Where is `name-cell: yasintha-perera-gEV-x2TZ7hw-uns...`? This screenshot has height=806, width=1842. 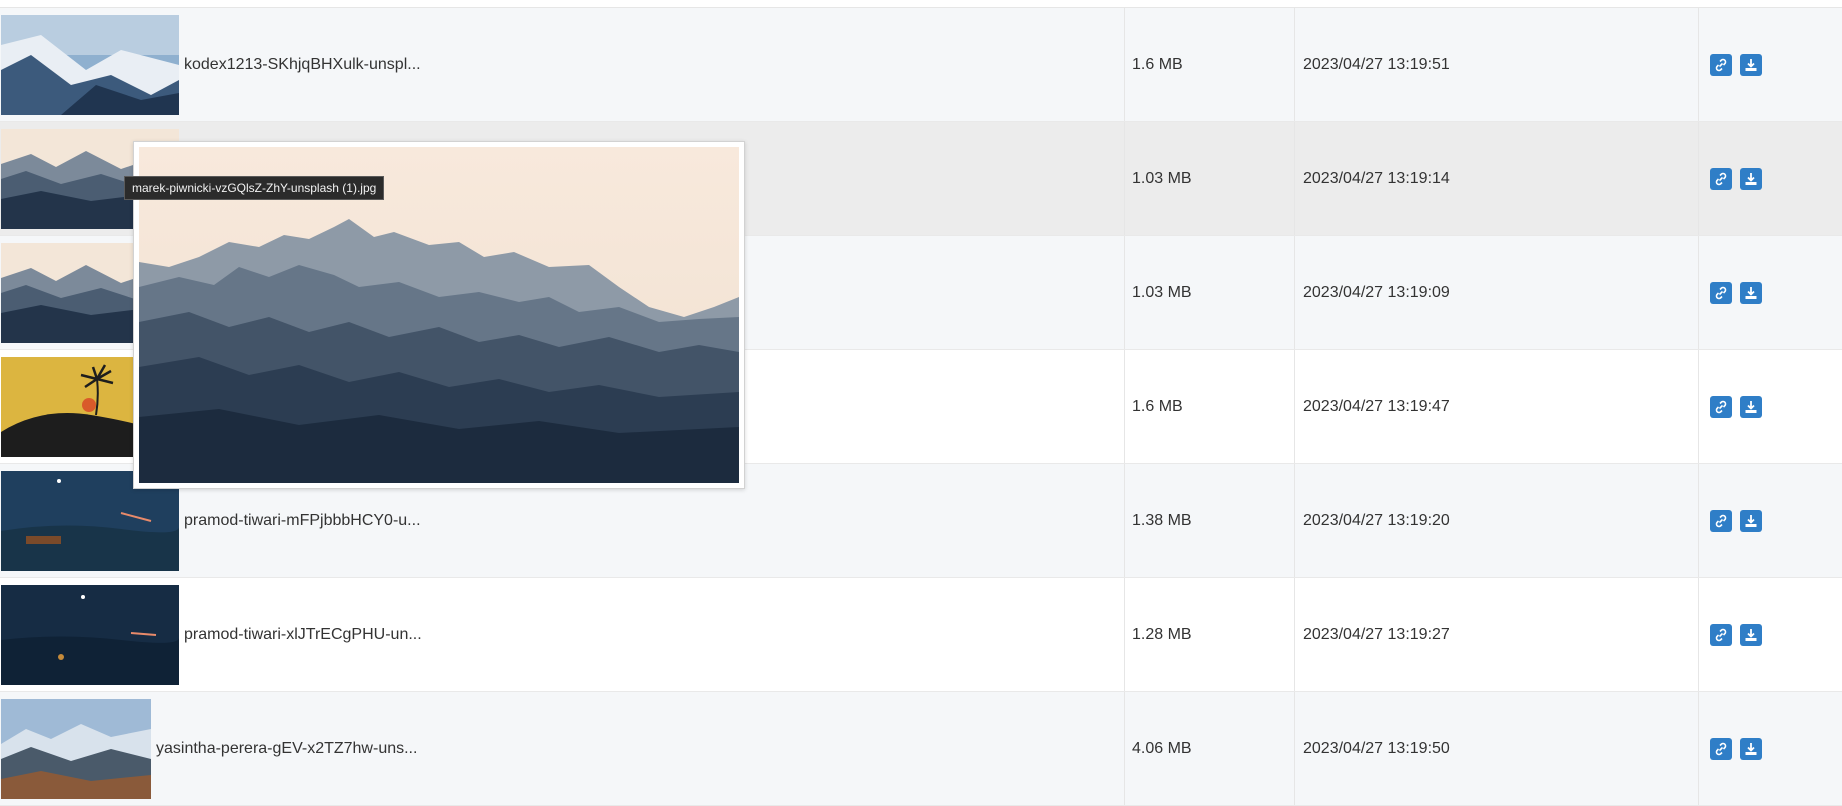
name-cell: yasintha-perera-gEV-x2TZ7hw-uns... is located at coordinates (562, 748).